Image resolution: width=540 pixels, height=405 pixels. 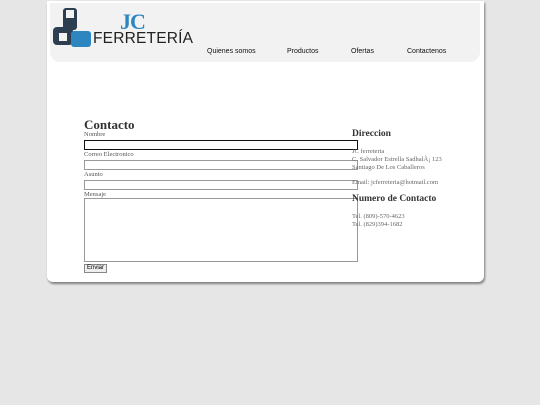 What do you see at coordinates (221, 185) in the screenshot?
I see `subject-input` at bounding box center [221, 185].